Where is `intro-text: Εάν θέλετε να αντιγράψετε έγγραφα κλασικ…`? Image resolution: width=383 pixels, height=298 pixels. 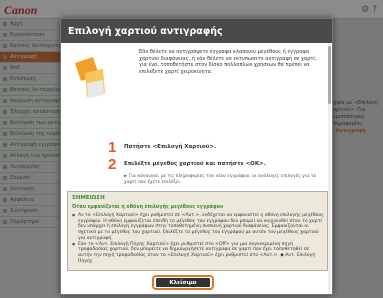
intro-text: Εάν θέλετε να αντιγράψετε έγγραφα κλασικ… is located at coordinates (228, 62).